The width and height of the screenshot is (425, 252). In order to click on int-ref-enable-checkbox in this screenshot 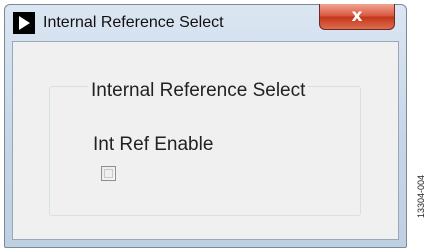, I will do `click(108, 173)`.